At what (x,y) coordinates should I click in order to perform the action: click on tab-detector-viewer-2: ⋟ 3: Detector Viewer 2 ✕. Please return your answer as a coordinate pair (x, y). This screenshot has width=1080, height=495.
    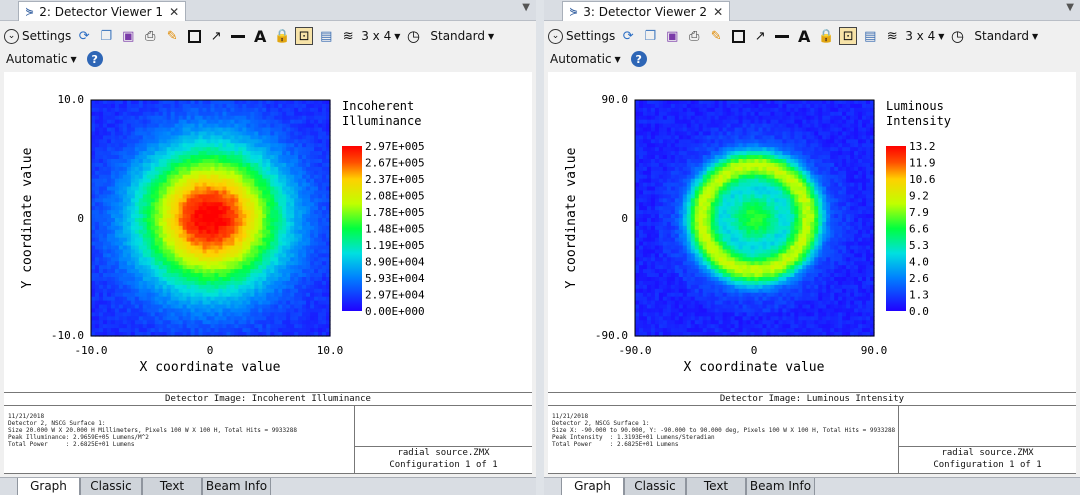
    Looking at the image, I should click on (646, 11).